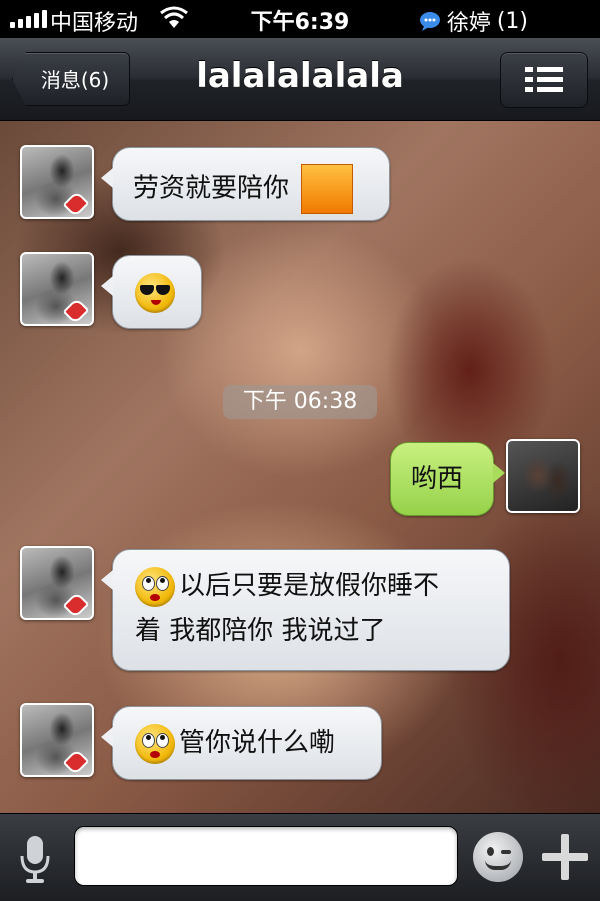 The image size is (600, 901). I want to click on notification: 徐婷 (1), so click(473, 21).